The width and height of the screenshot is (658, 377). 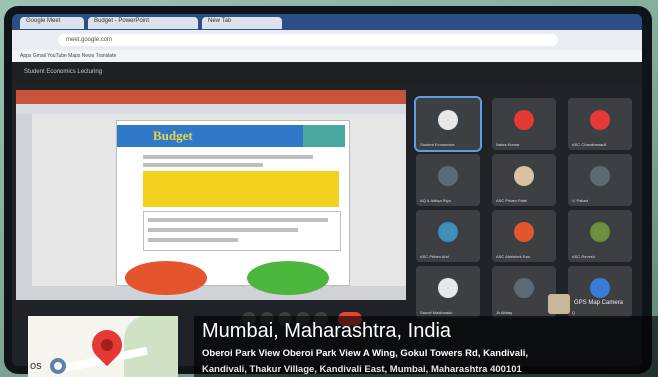 What do you see at coordinates (512, 200) in the screenshot?
I see `participant-name: ASC Pritam Patel` at bounding box center [512, 200].